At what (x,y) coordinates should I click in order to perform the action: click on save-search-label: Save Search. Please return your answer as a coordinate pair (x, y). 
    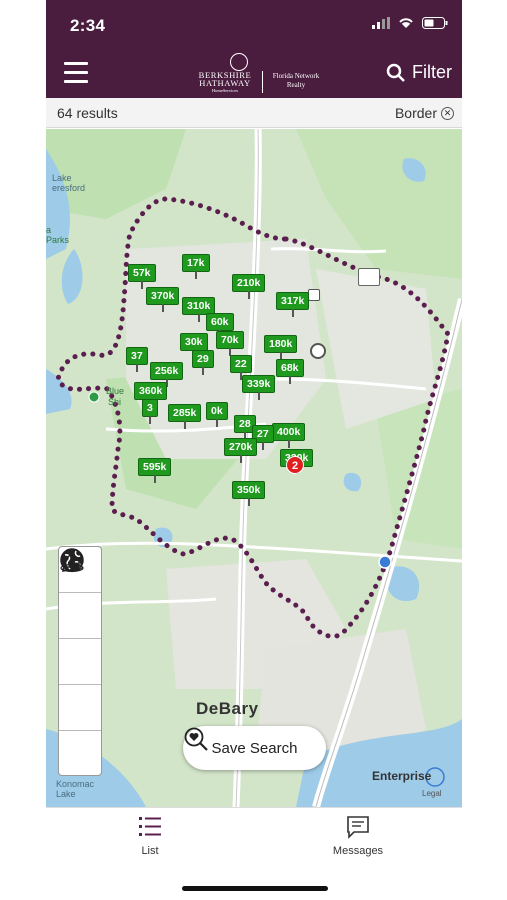
    Looking at the image, I should click on (254, 748).